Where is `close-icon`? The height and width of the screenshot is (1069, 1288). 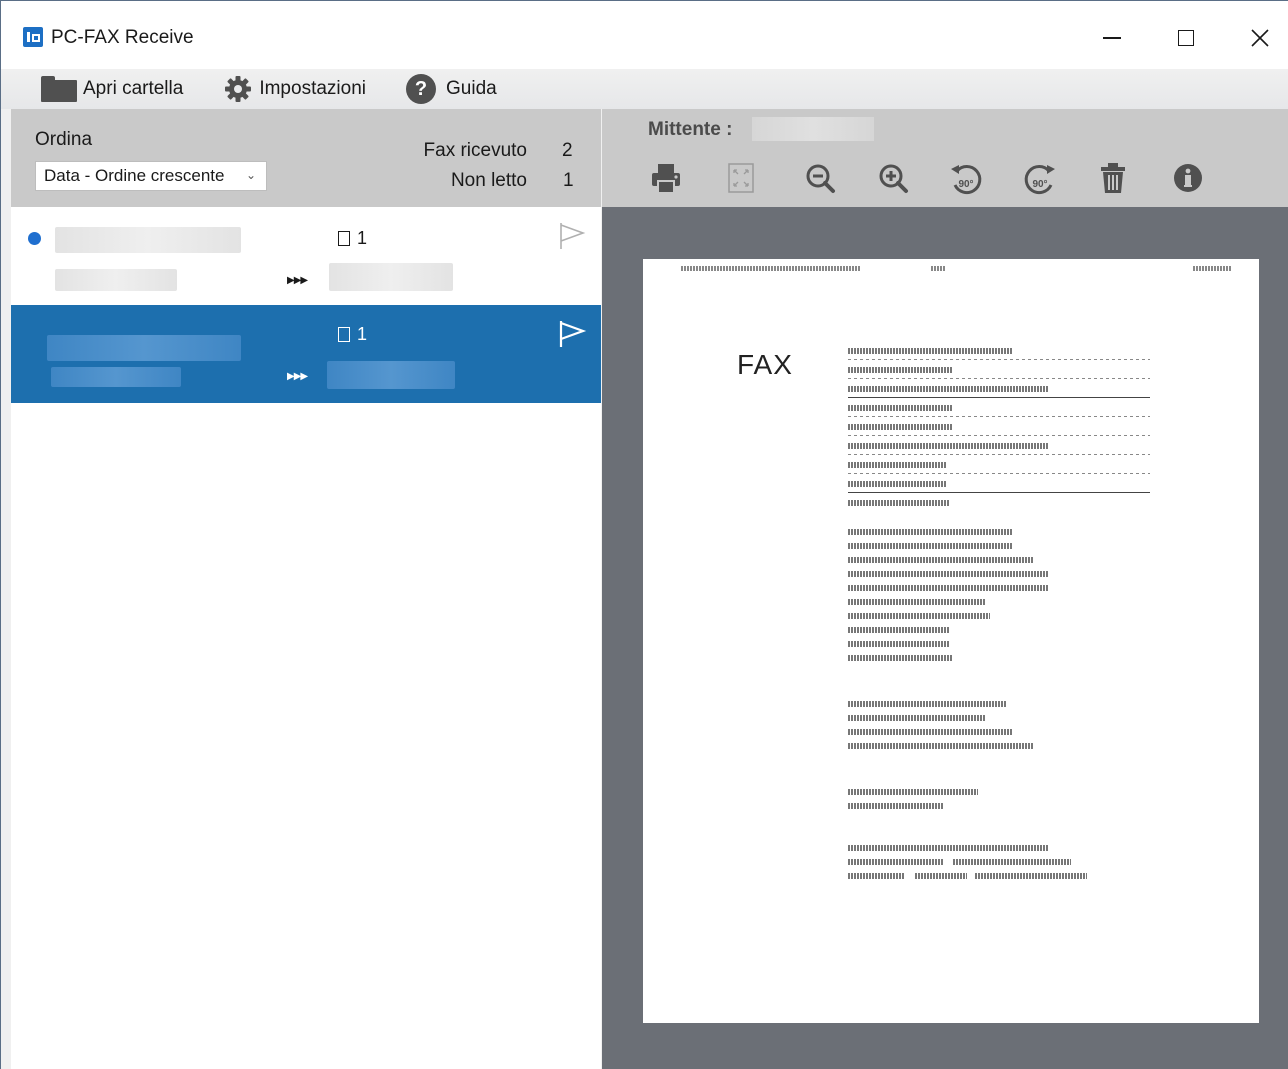 close-icon is located at coordinates (1260, 38).